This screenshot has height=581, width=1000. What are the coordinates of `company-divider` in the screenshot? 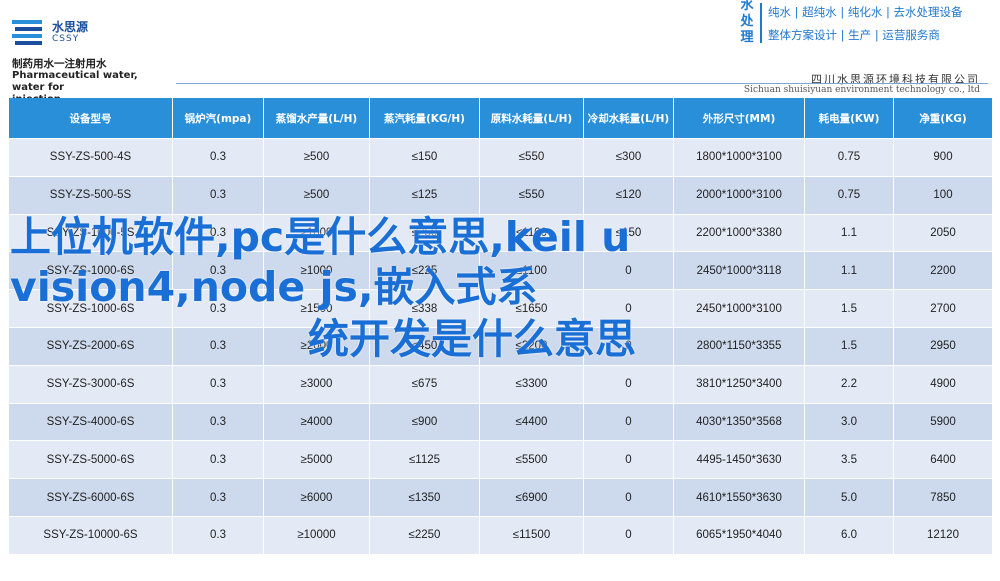 It's located at (582, 83).